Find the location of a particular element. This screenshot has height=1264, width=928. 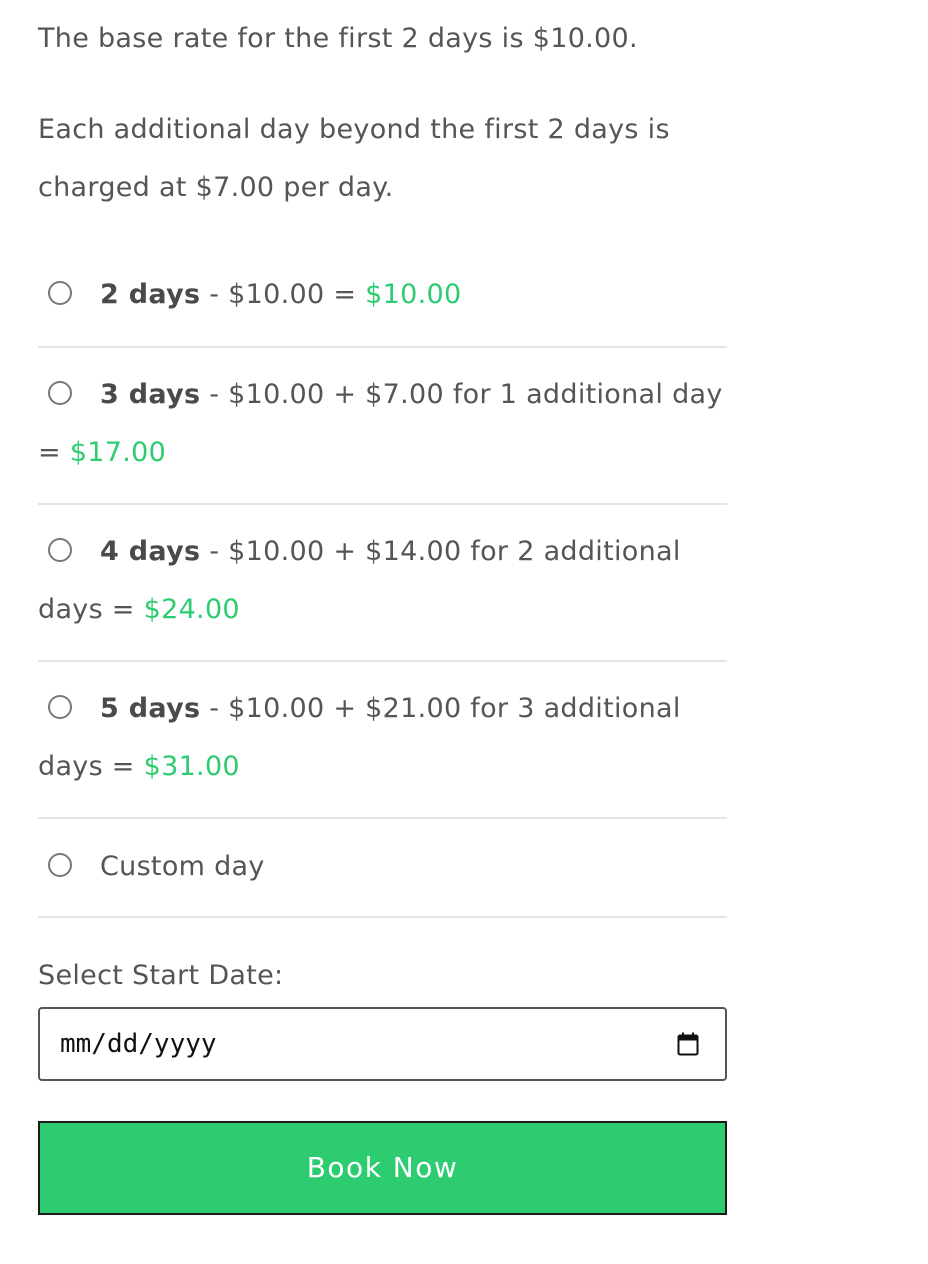

start-date-label: Select Start Date: is located at coordinates (161, 975).